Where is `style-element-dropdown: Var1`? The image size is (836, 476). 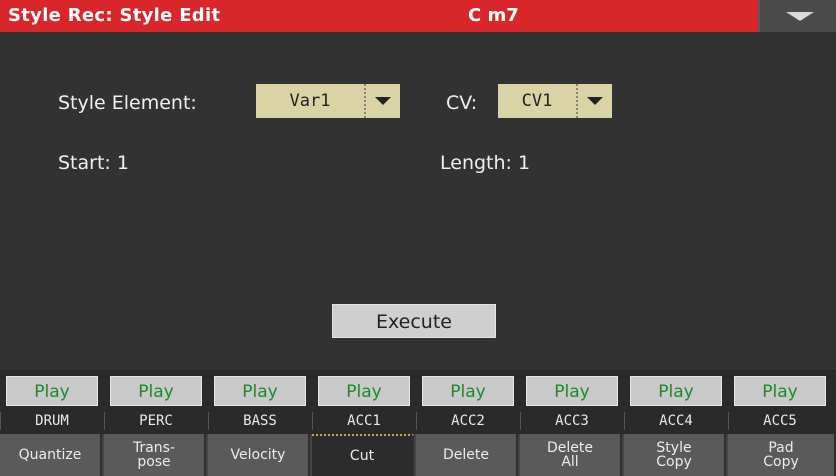 style-element-dropdown: Var1 is located at coordinates (328, 101).